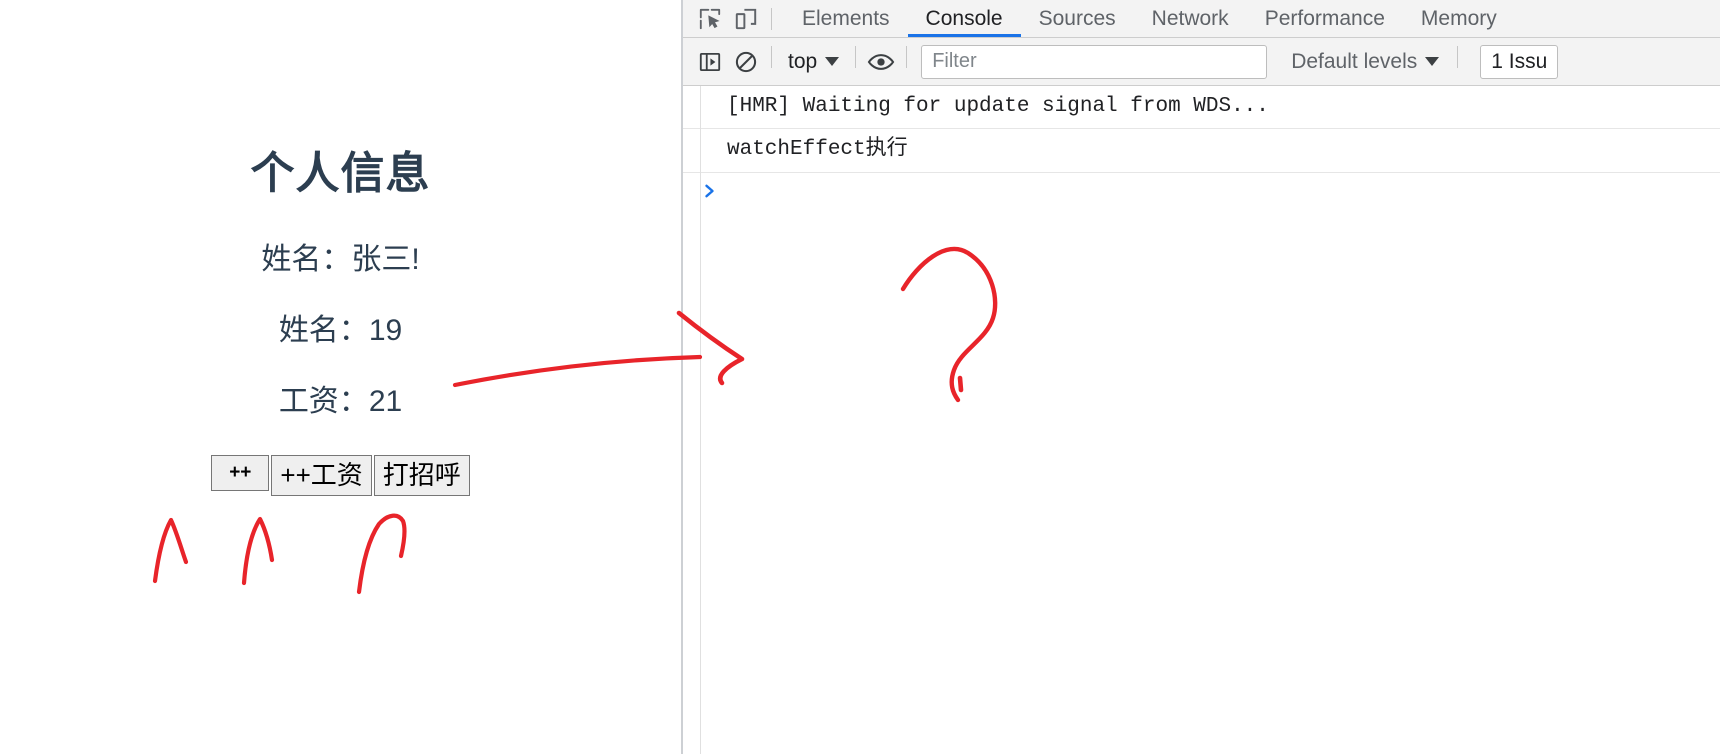  I want to click on tab-network: Network, so click(1190, 18).